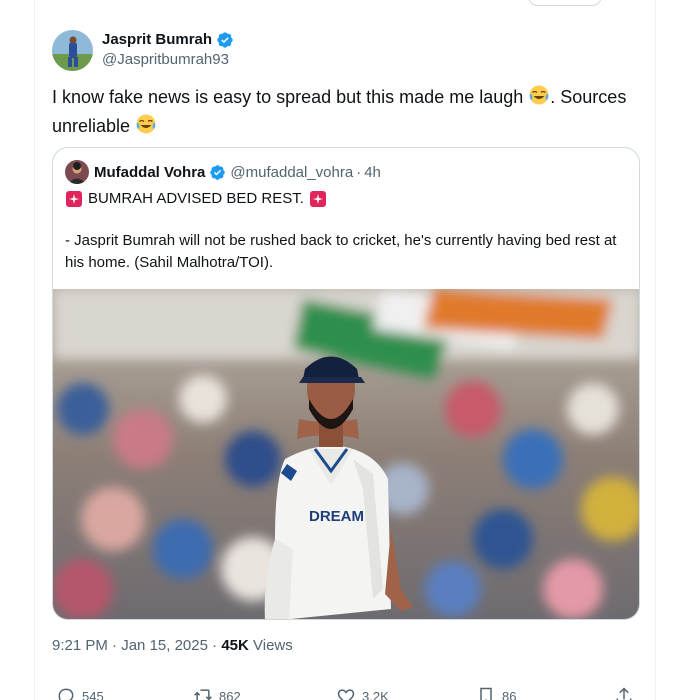  I want to click on tweet-meta: 9:21 PM · Jan 15, 2025 · 45K Views, so click(172, 646).